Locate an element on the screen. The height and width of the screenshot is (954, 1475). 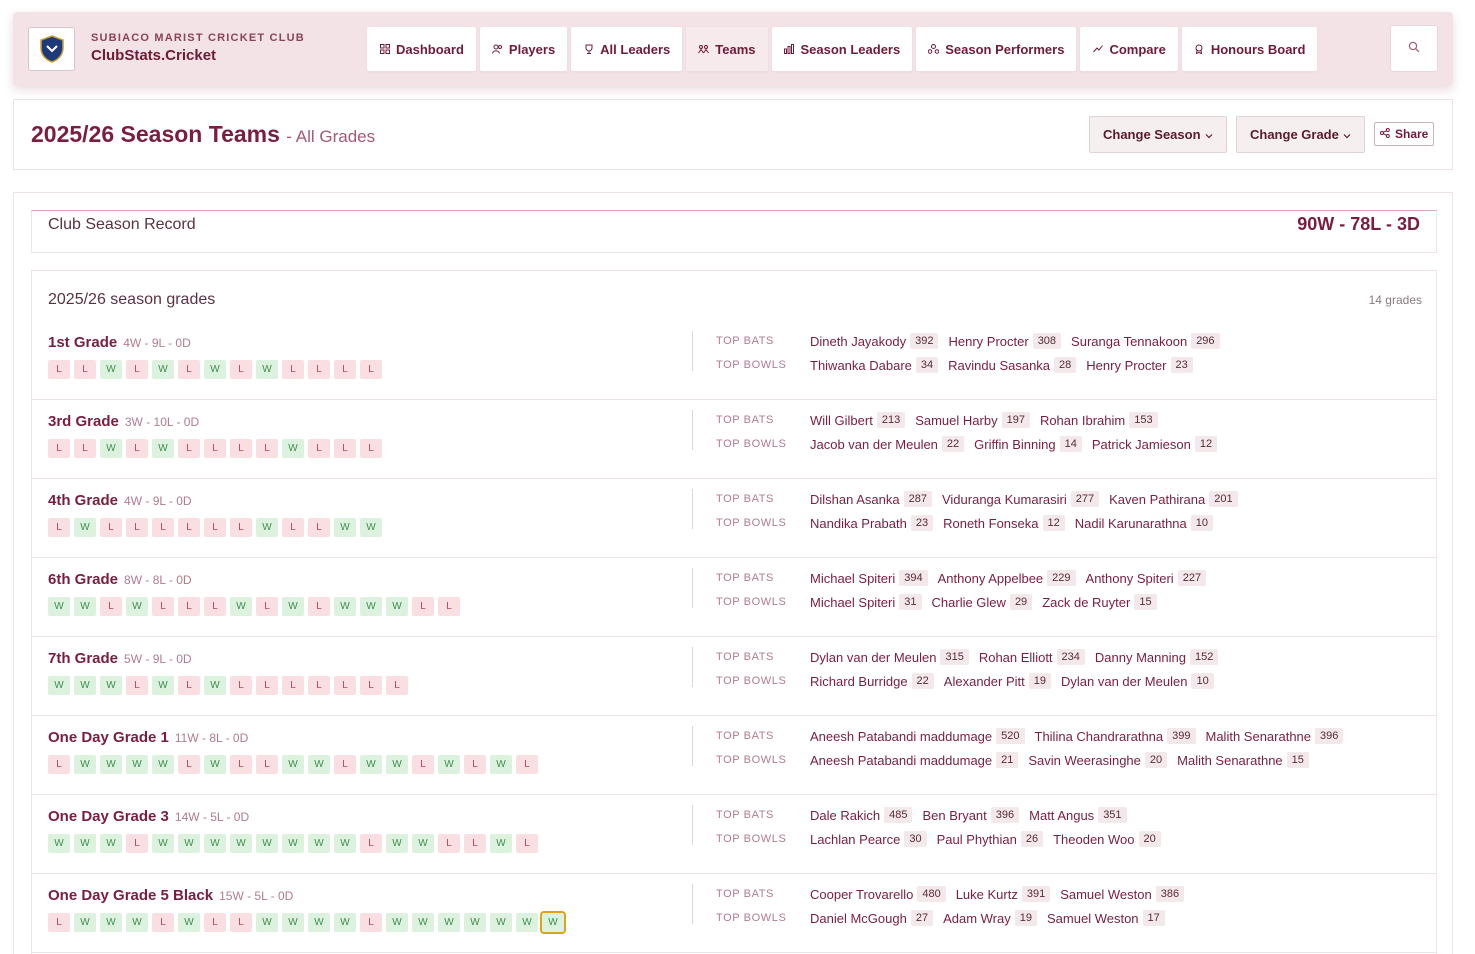
change-season-button: Change Season is located at coordinates (1158, 134).